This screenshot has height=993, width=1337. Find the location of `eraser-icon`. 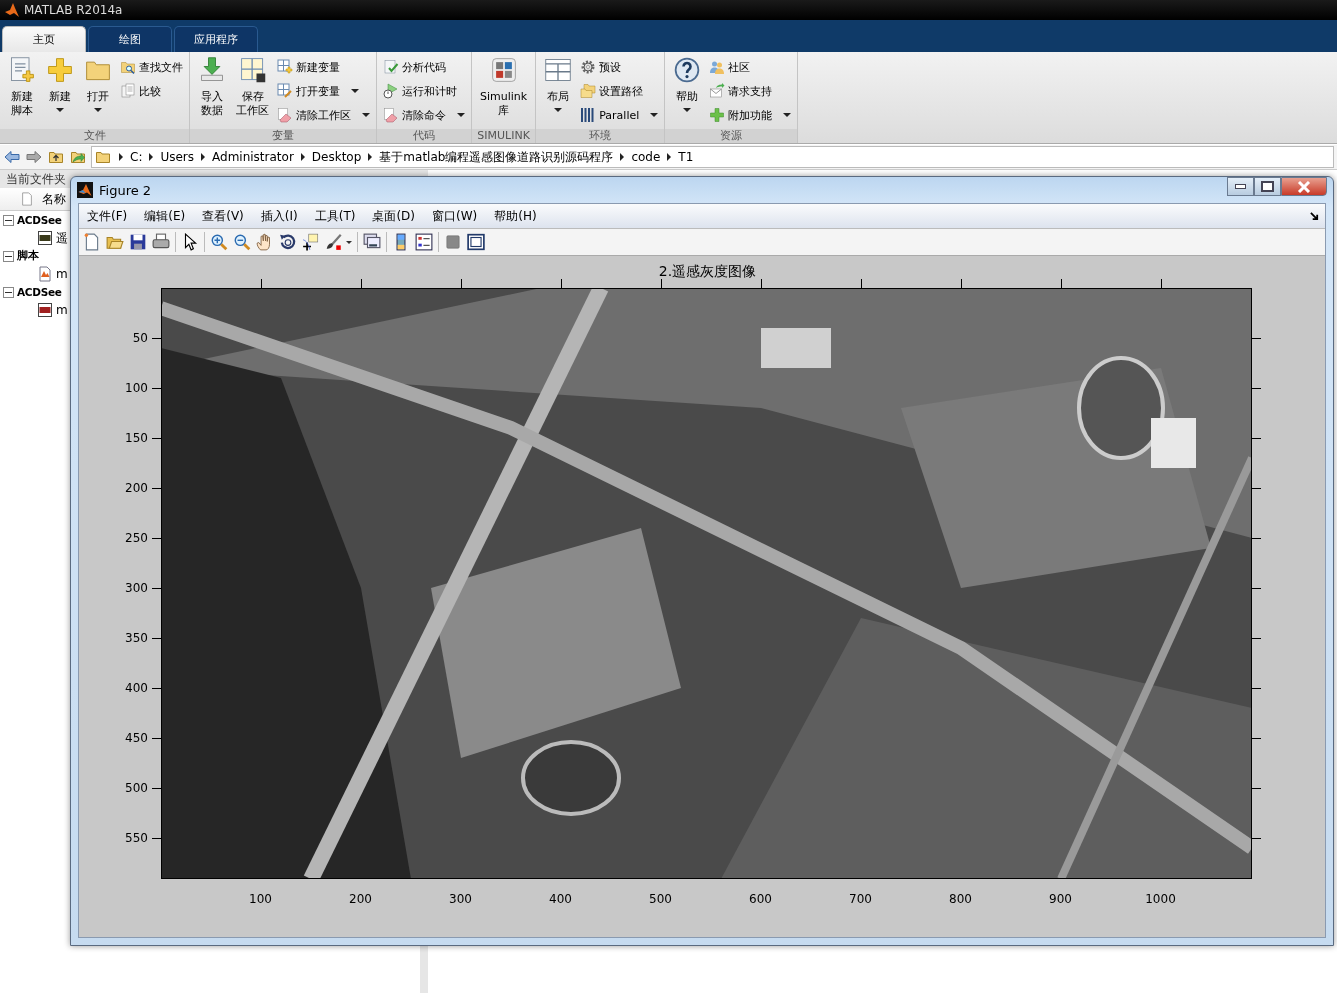

eraser-icon is located at coordinates (285, 115).